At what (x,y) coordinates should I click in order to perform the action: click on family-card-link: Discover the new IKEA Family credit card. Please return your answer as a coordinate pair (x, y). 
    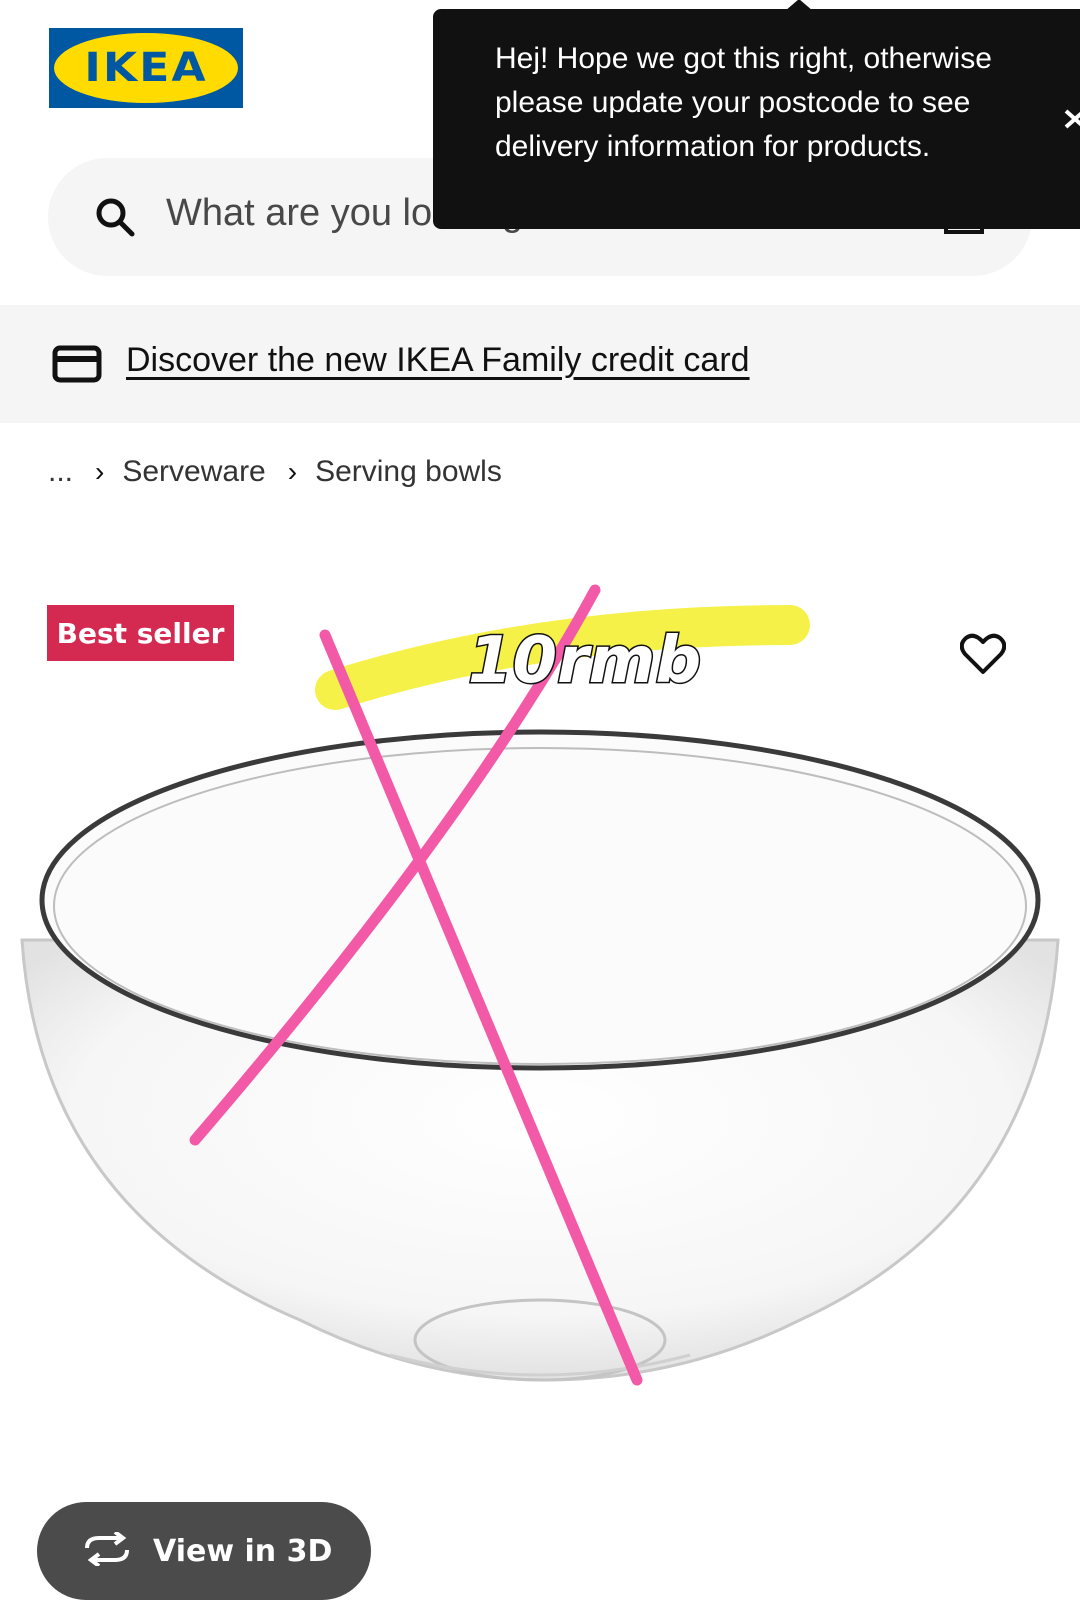
    Looking at the image, I should click on (438, 360).